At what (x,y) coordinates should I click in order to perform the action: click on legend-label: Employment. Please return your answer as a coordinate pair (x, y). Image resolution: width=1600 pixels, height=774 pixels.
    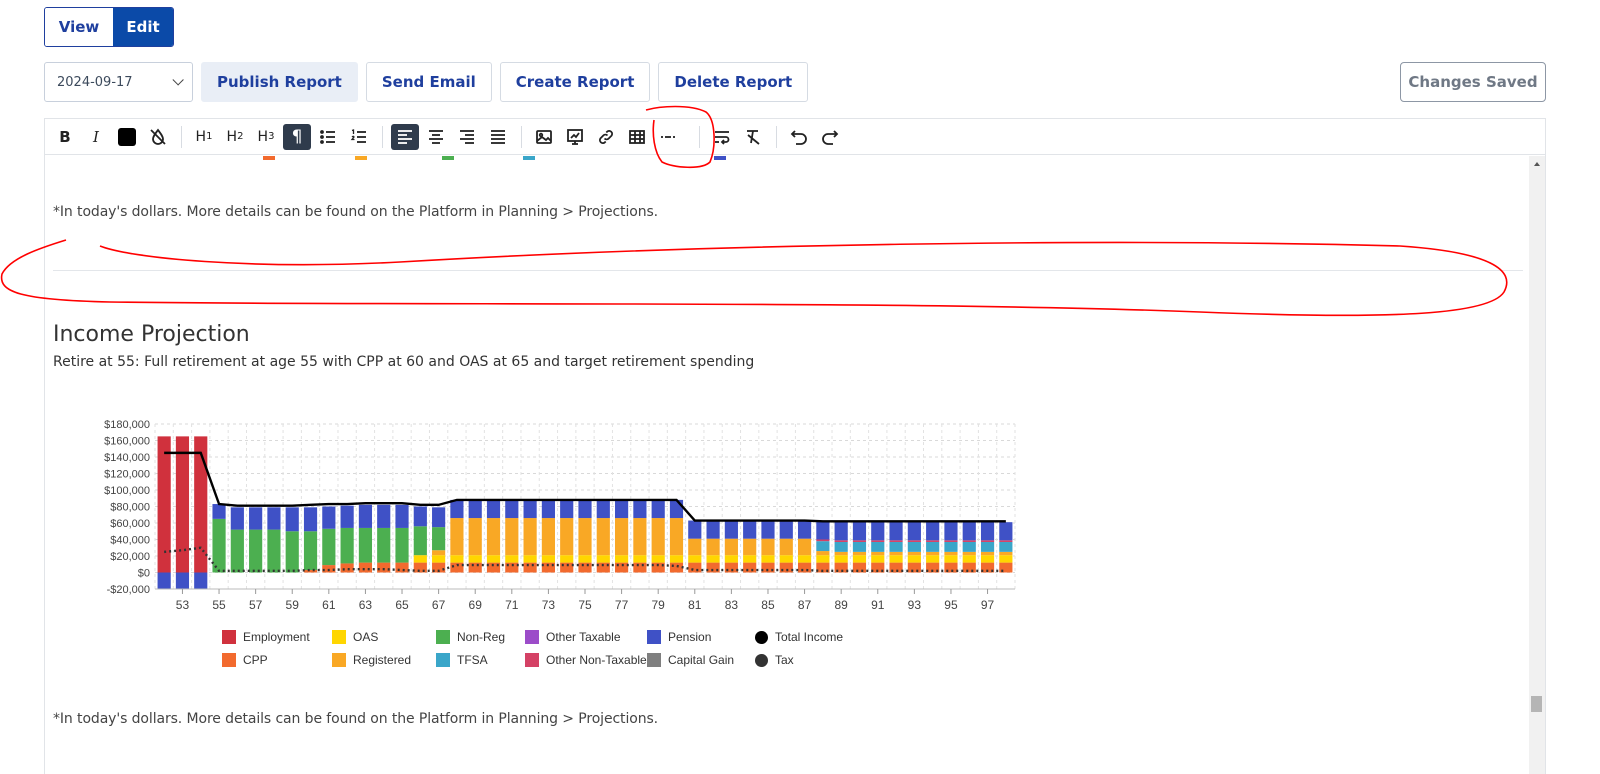
    Looking at the image, I should click on (276, 637).